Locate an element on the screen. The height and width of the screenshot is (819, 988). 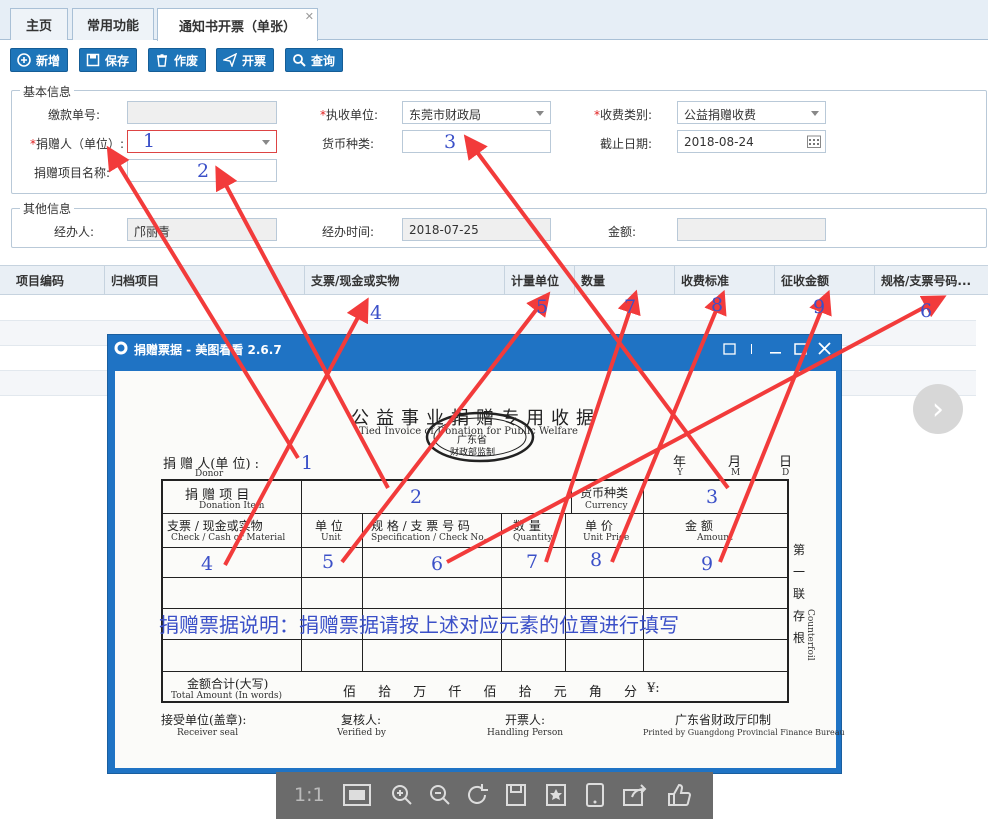
receipt-seal-text: 财政部监制 is located at coordinates (473, 453).